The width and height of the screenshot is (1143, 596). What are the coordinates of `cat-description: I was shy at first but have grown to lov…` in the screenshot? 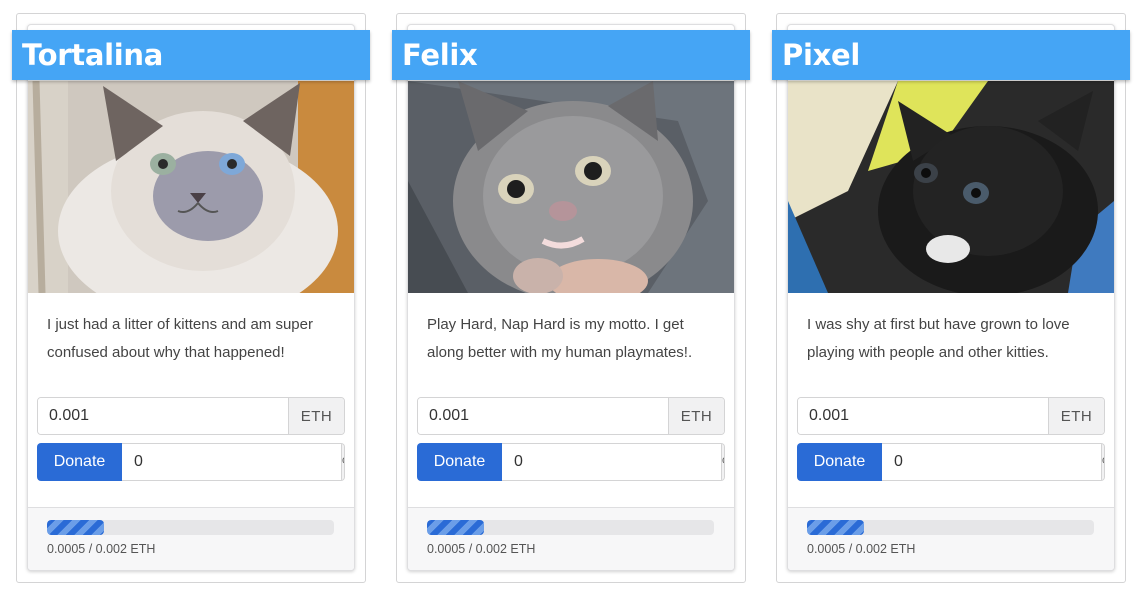 It's located at (938, 338).